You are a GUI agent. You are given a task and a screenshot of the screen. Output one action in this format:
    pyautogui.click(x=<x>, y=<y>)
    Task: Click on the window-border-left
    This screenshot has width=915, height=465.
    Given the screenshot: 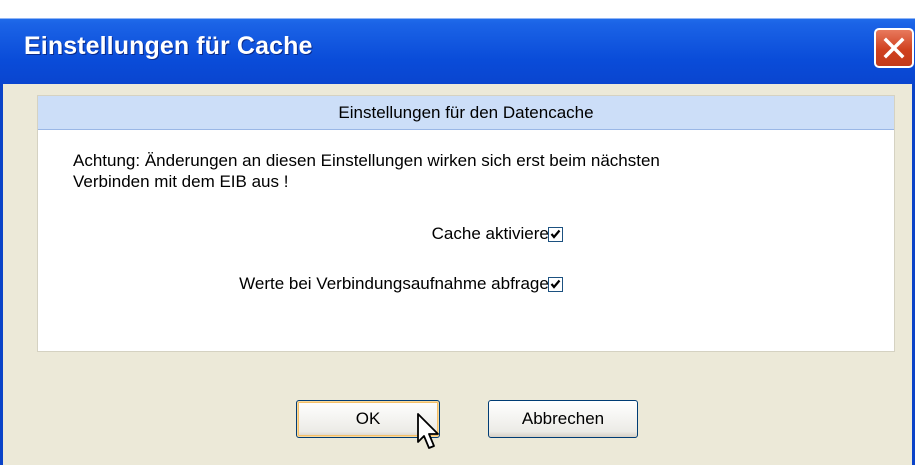 What is the action you would take?
    pyautogui.click(x=1, y=274)
    